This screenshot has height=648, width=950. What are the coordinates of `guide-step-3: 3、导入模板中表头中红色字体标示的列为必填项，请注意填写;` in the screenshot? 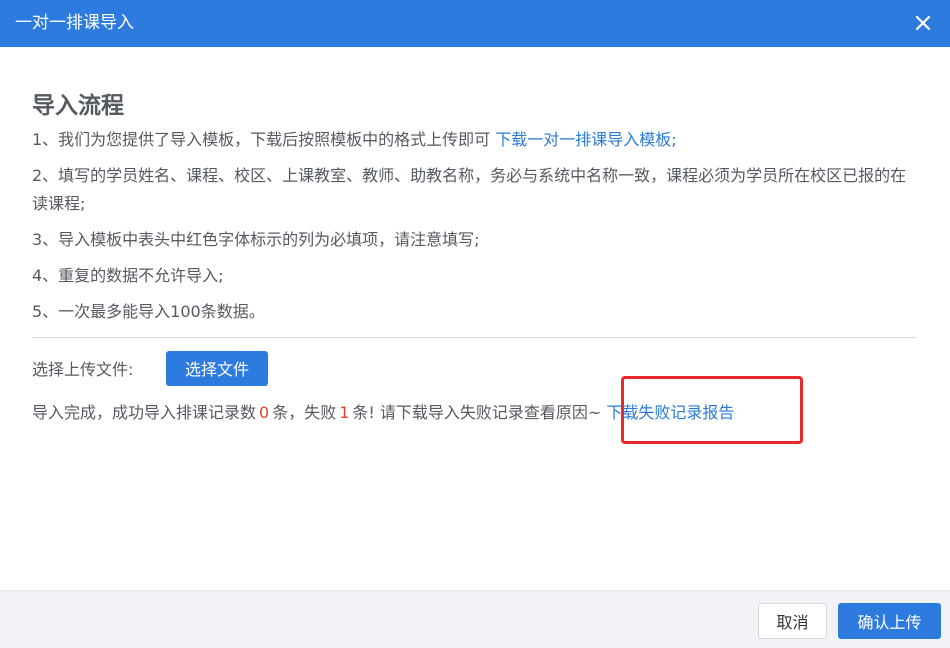 It's located at (256, 239).